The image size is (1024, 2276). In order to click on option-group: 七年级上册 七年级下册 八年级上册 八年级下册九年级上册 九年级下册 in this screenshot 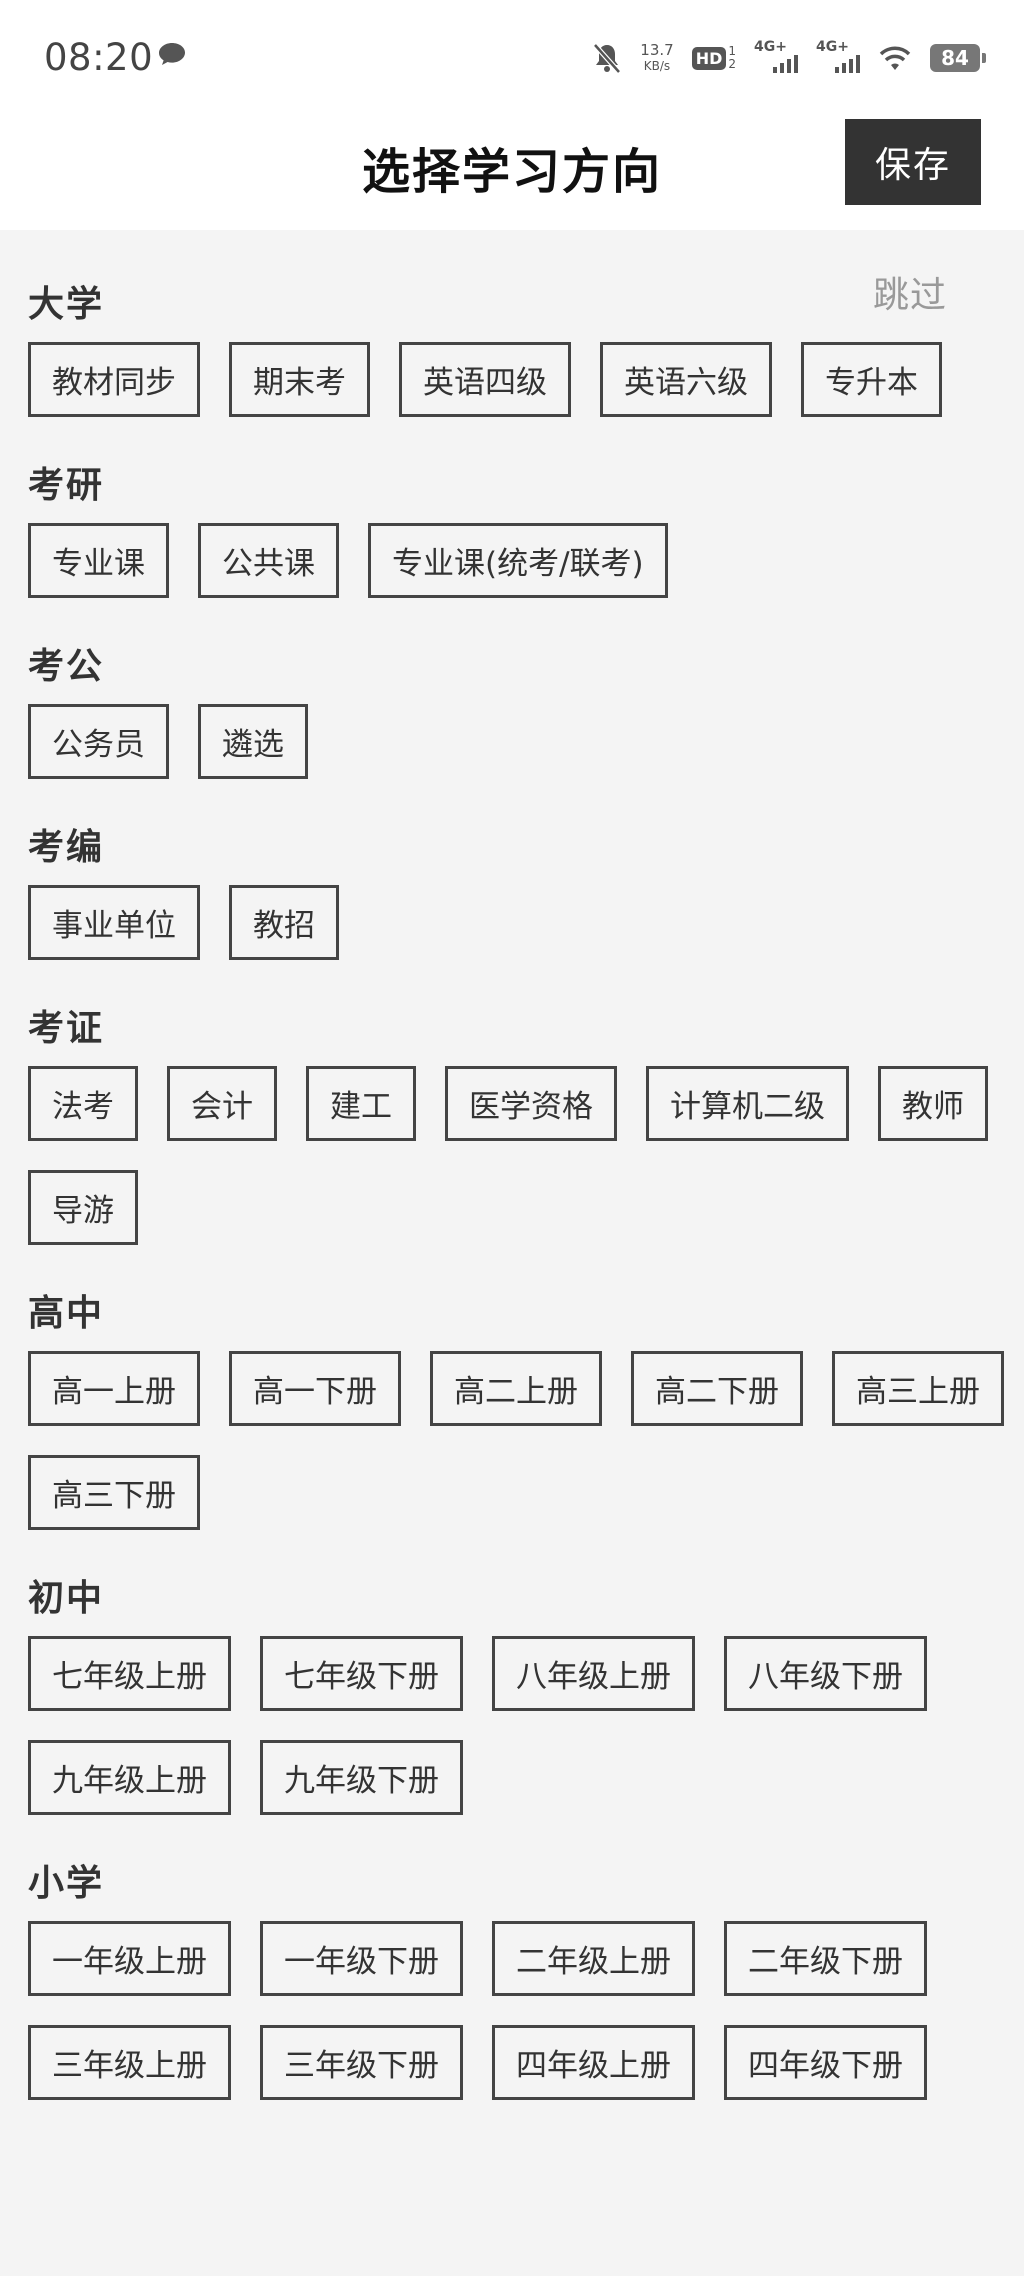, I will do `click(526, 1725)`.